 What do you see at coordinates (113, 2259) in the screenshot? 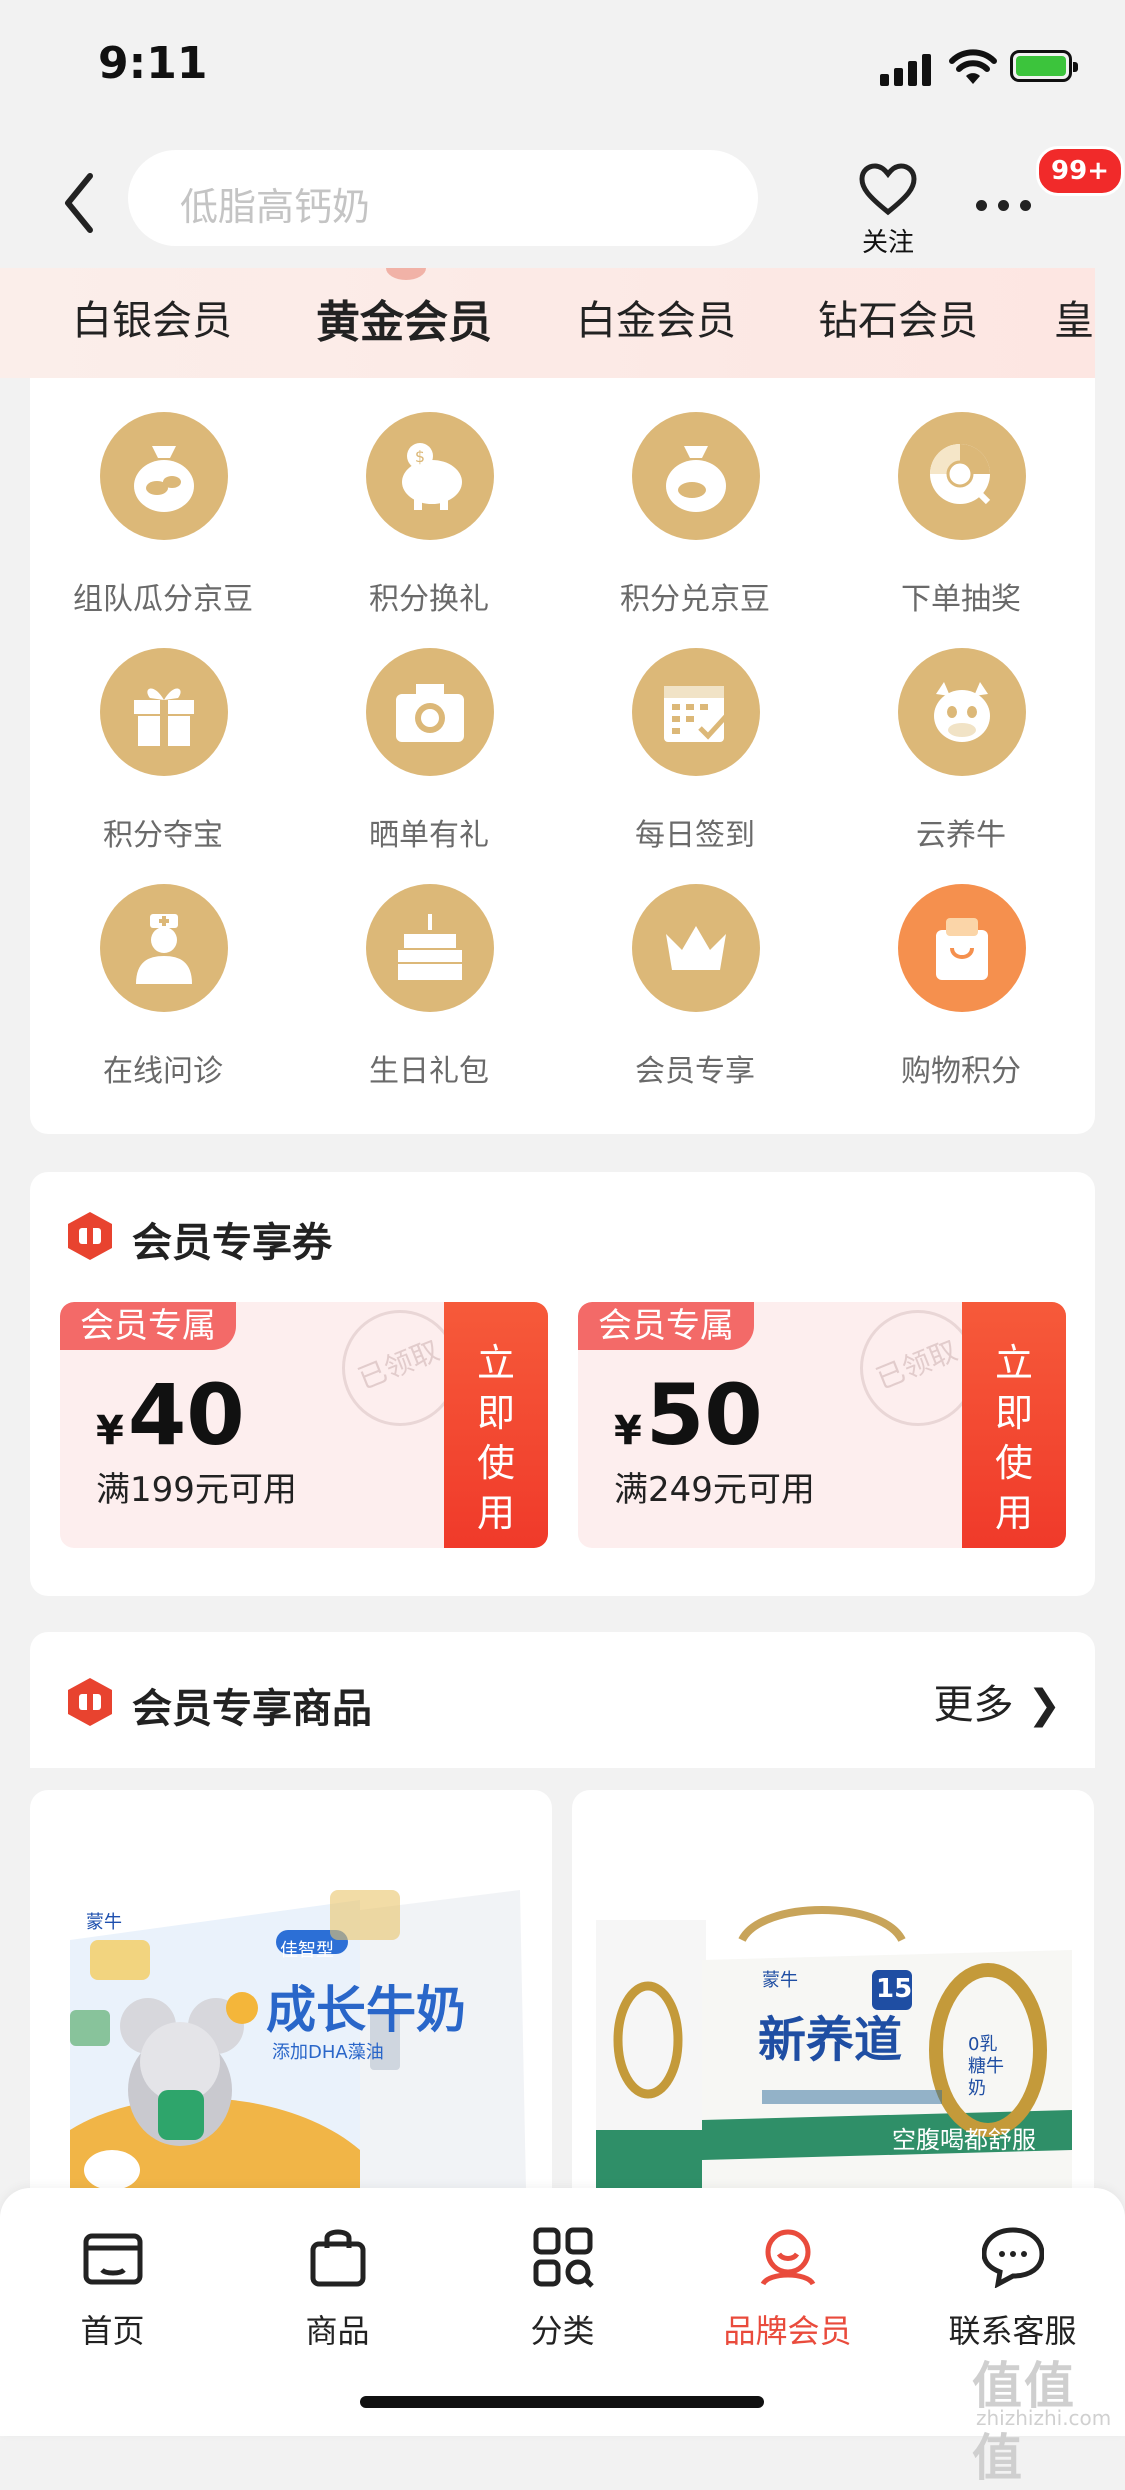
I see `shop-icon` at bounding box center [113, 2259].